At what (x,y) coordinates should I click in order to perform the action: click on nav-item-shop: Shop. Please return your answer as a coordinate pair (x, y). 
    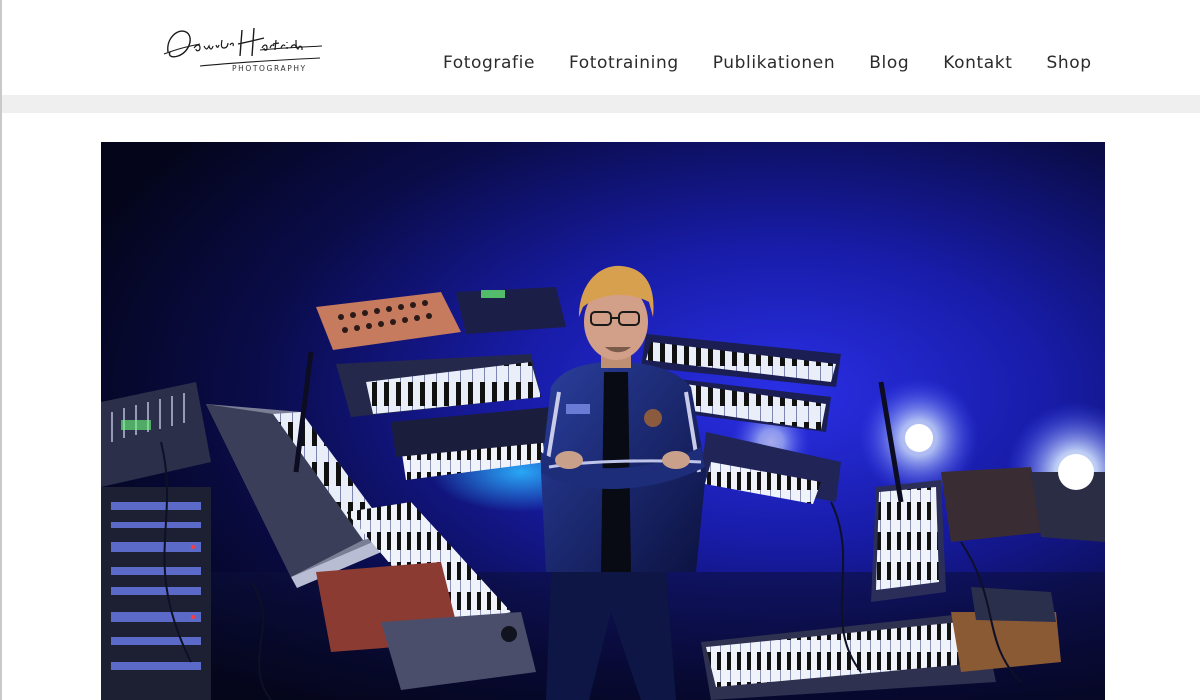
    Looking at the image, I should click on (1069, 63).